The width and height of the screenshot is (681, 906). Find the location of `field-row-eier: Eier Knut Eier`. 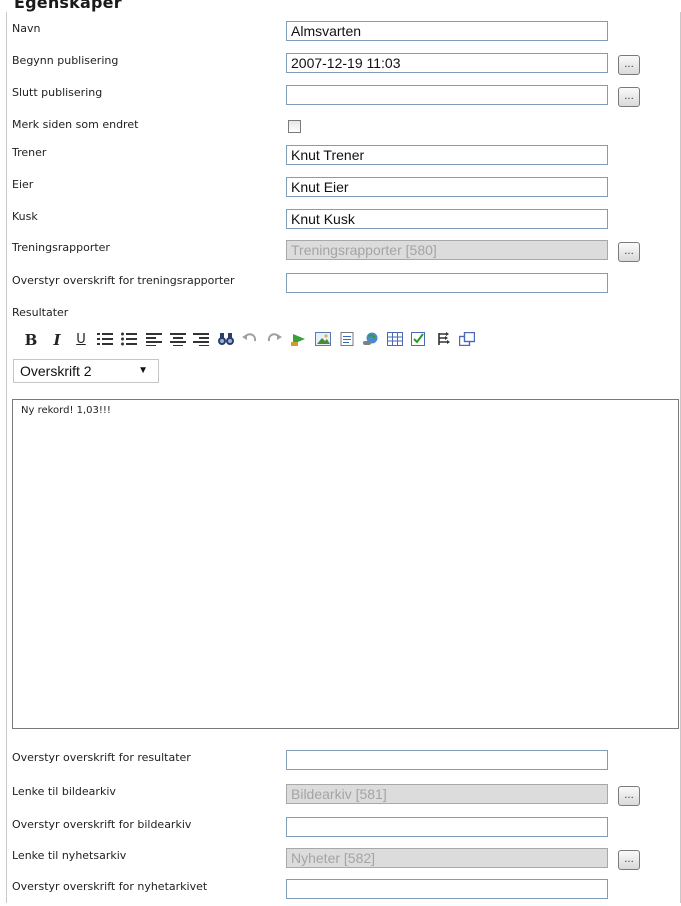

field-row-eier: Eier Knut Eier is located at coordinates (342, 189).